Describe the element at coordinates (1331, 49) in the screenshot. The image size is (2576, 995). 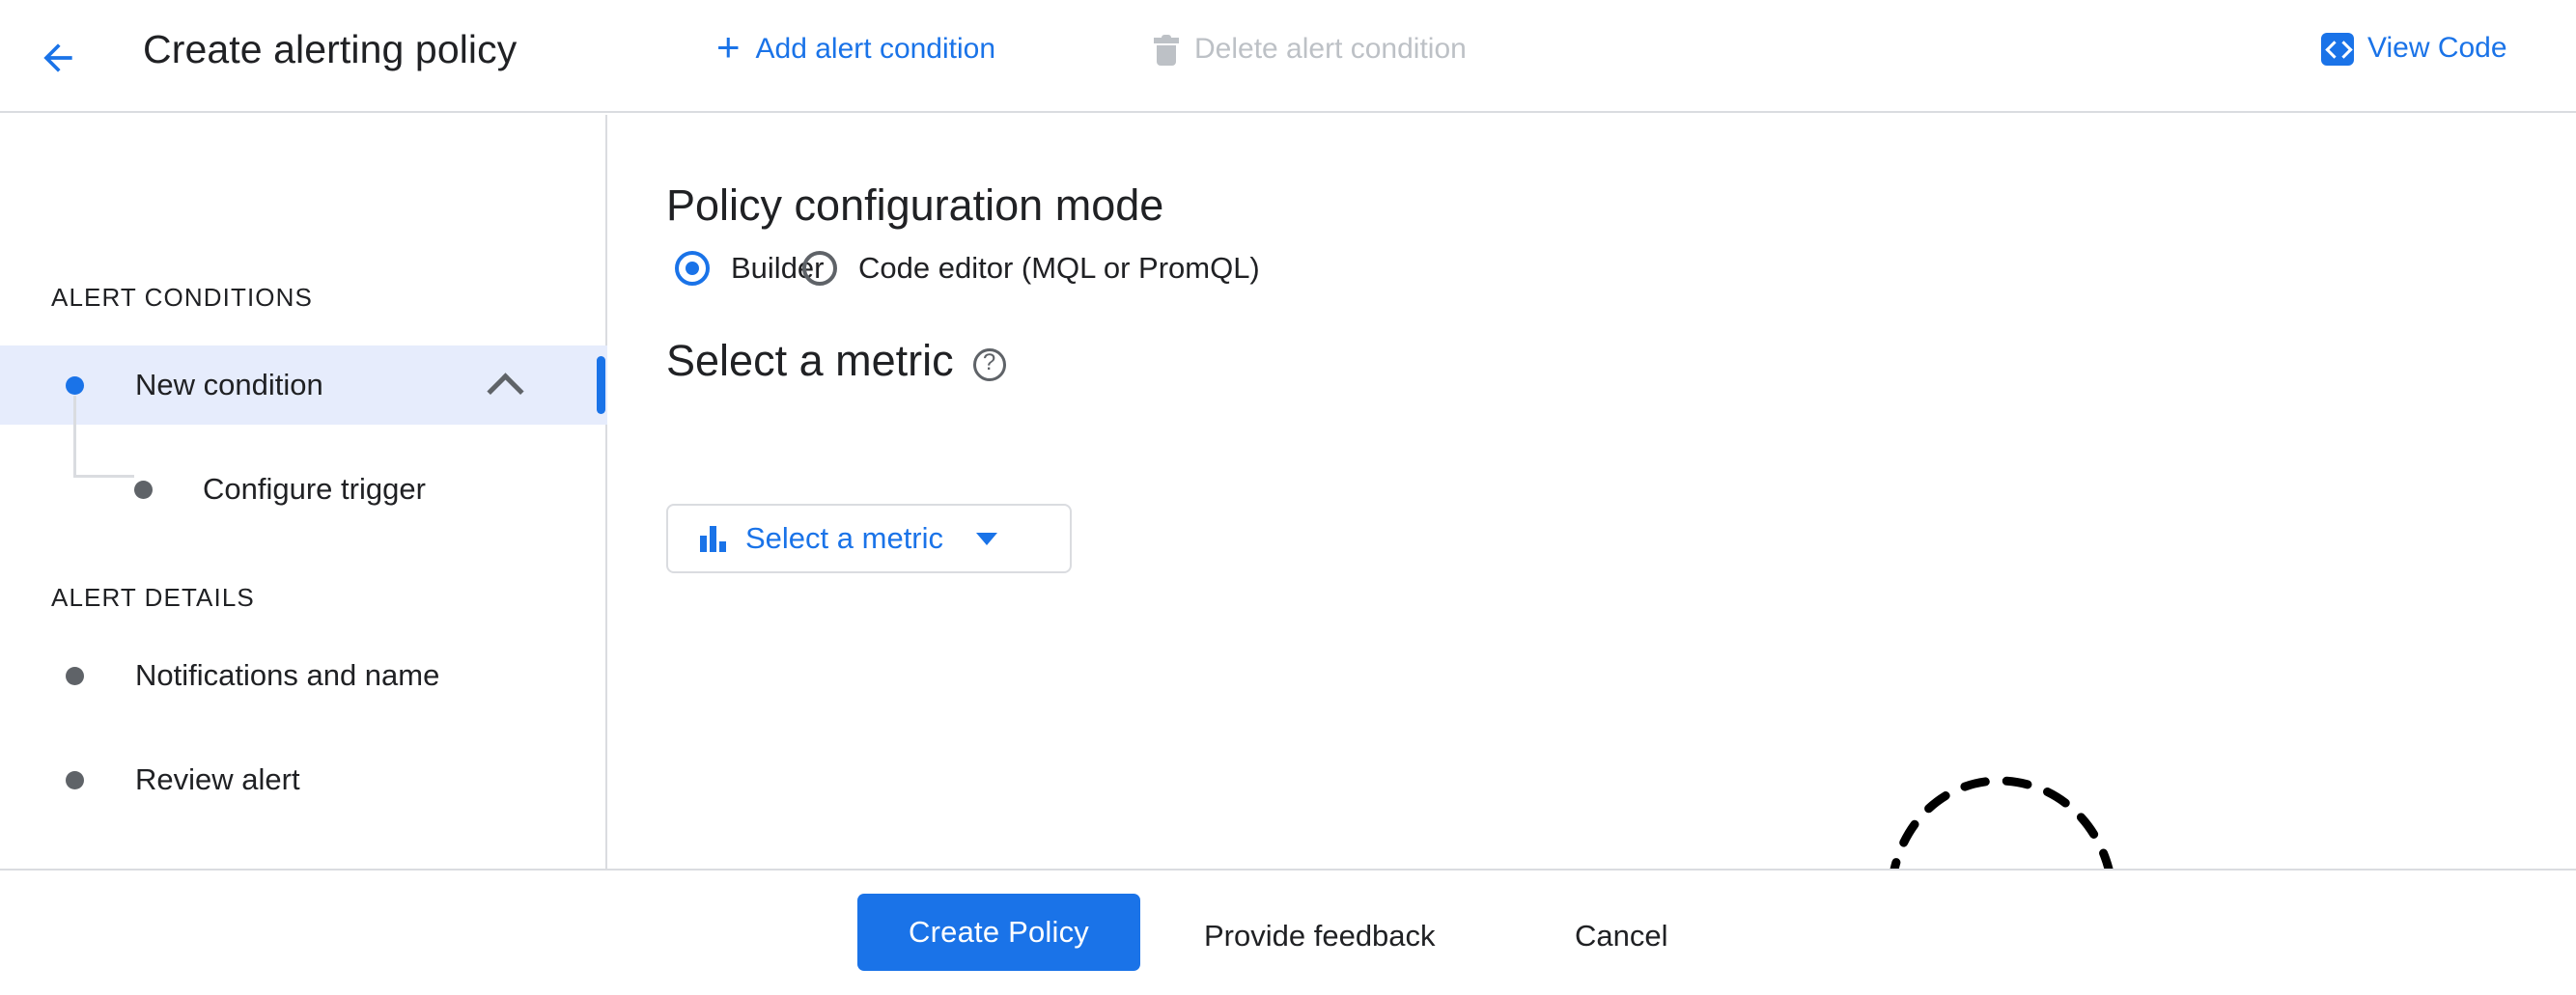
I see `delete-alert-condition-label: Delete alert condition` at that location.